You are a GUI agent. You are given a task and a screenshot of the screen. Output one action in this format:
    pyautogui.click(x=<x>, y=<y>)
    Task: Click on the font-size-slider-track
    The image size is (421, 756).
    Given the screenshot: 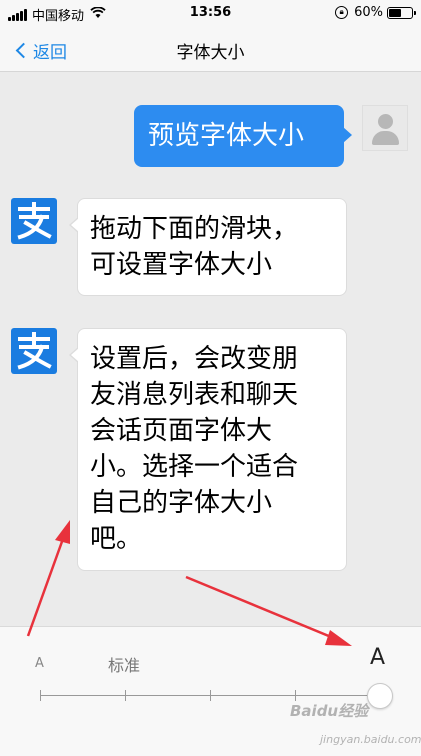 What is the action you would take?
    pyautogui.click(x=210, y=695)
    